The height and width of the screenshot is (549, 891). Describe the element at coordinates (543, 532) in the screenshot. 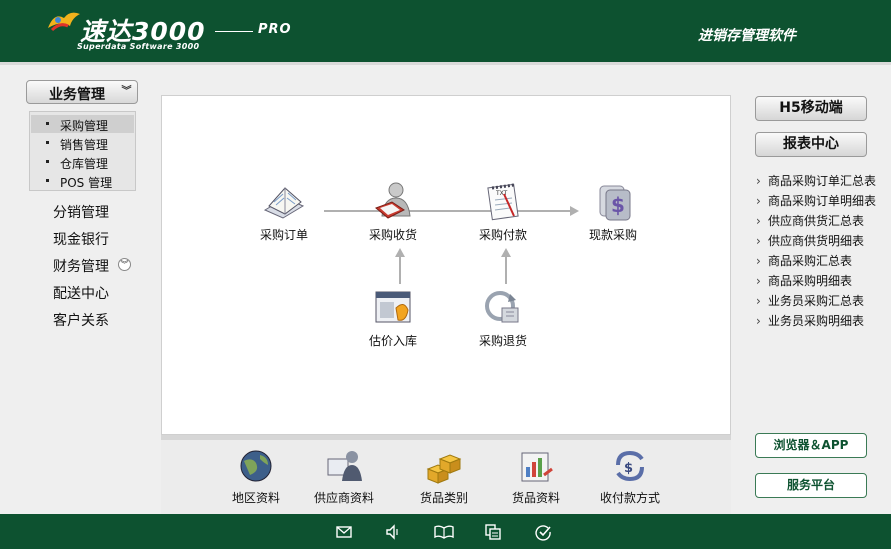

I see `check-icon` at that location.